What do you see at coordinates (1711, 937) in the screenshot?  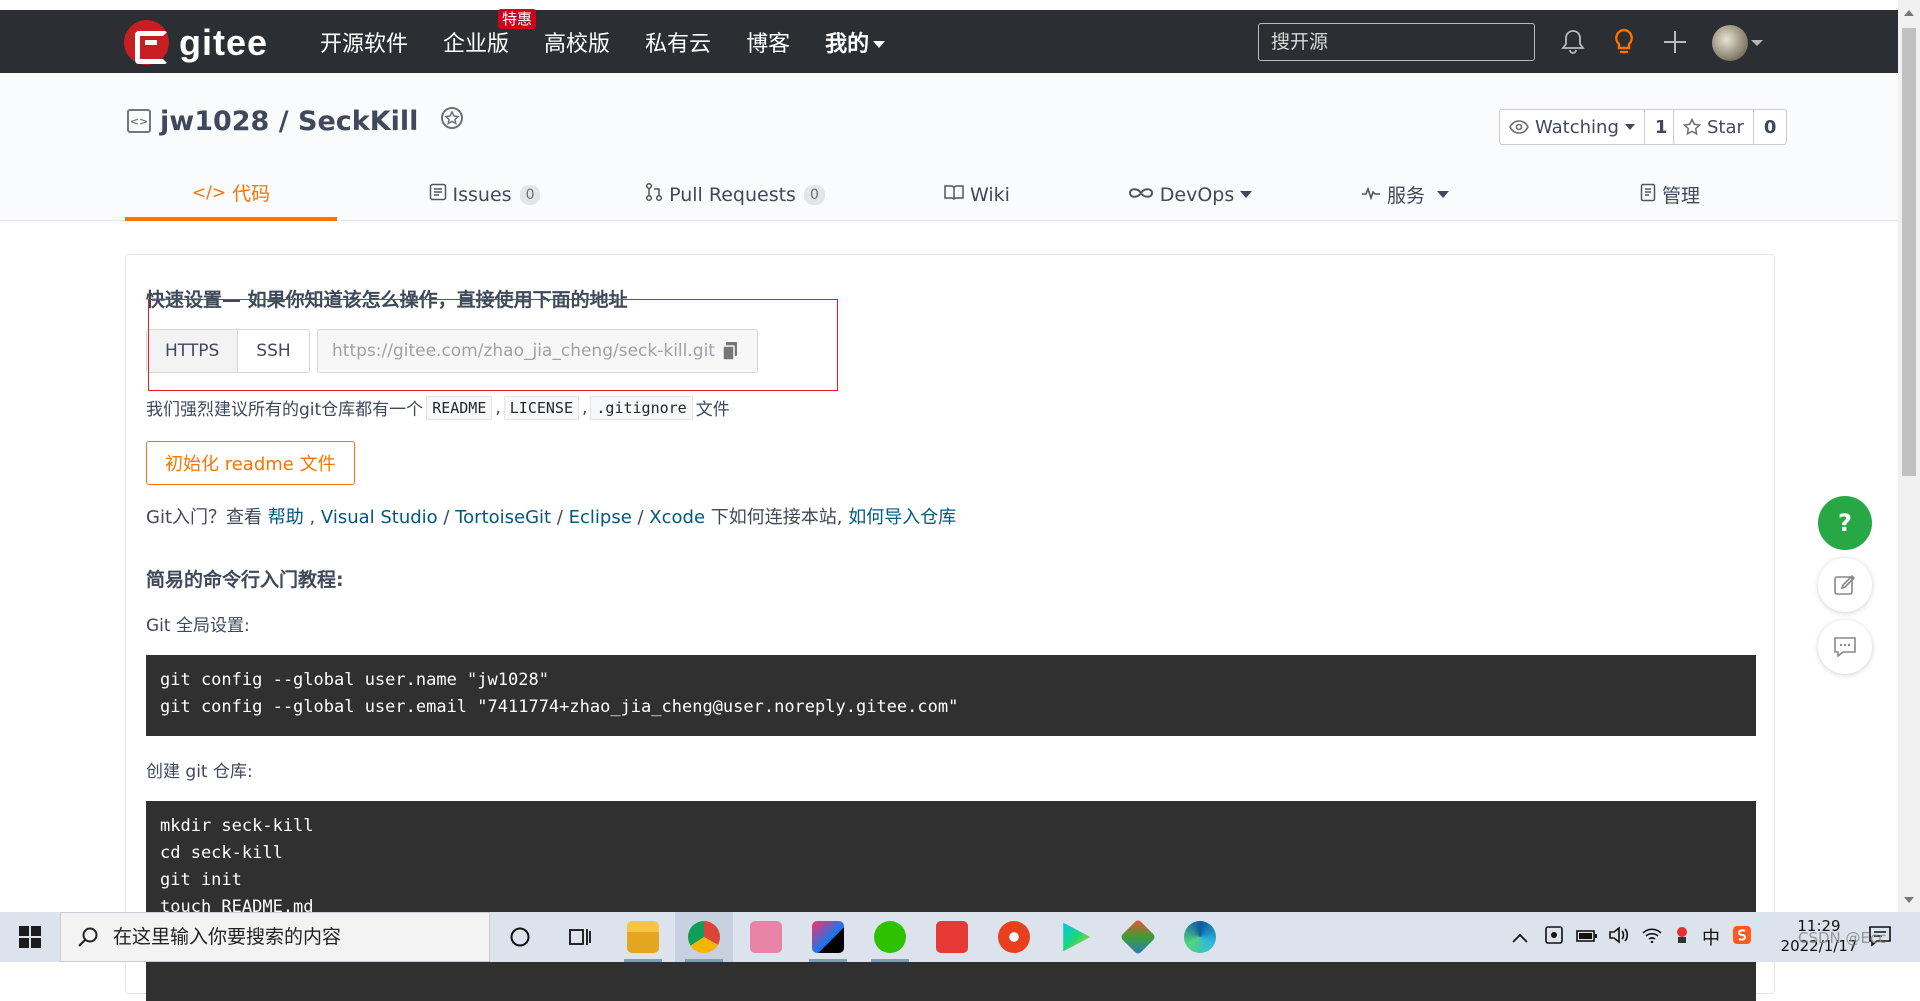 I see `ime-indicator: 中` at bounding box center [1711, 937].